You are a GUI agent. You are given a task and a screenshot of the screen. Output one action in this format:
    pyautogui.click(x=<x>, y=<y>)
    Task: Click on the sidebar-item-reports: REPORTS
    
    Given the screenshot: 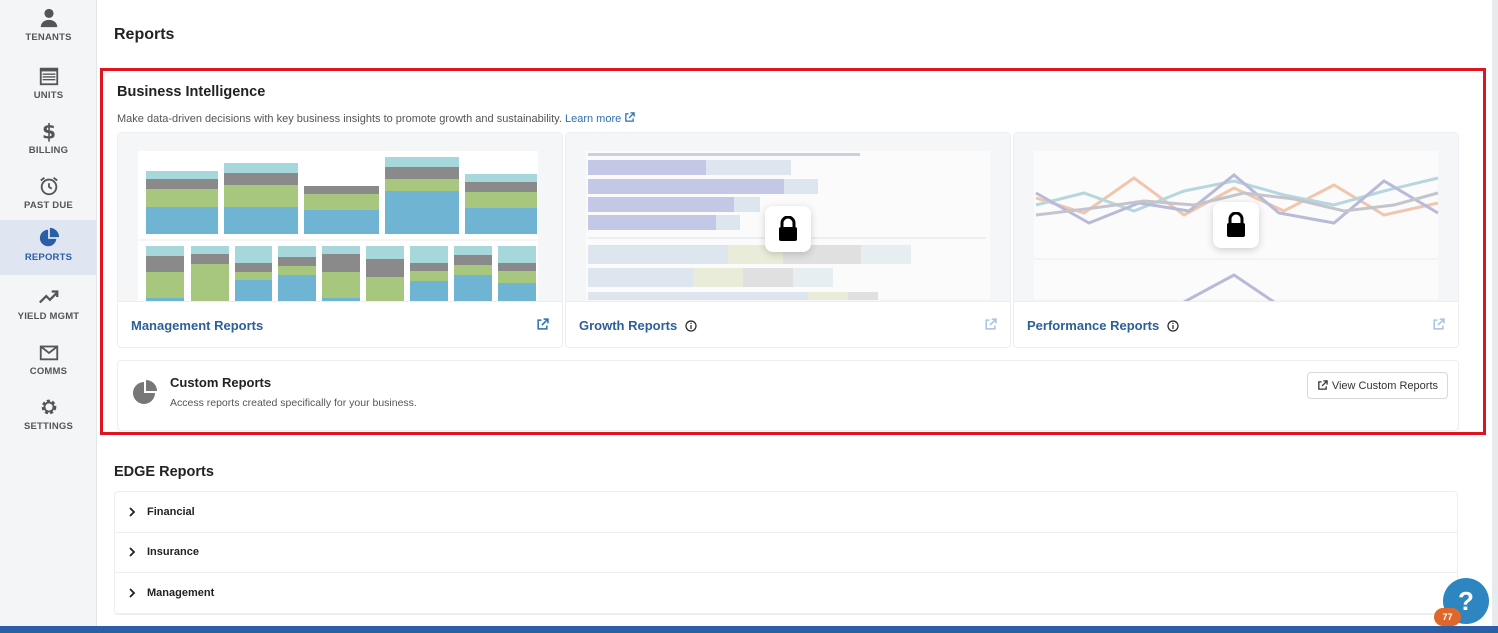 What is the action you would take?
    pyautogui.click(x=48, y=247)
    